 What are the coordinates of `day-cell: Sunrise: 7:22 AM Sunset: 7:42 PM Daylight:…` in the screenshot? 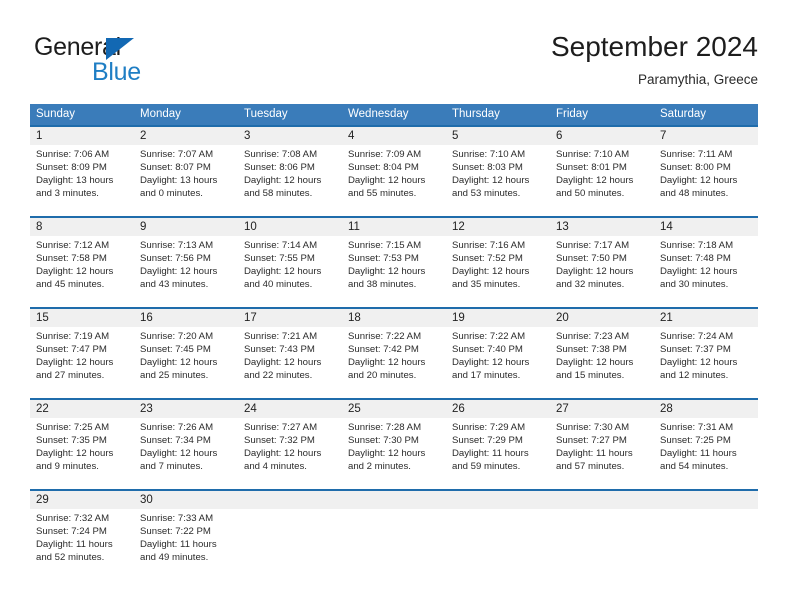 It's located at (394, 362).